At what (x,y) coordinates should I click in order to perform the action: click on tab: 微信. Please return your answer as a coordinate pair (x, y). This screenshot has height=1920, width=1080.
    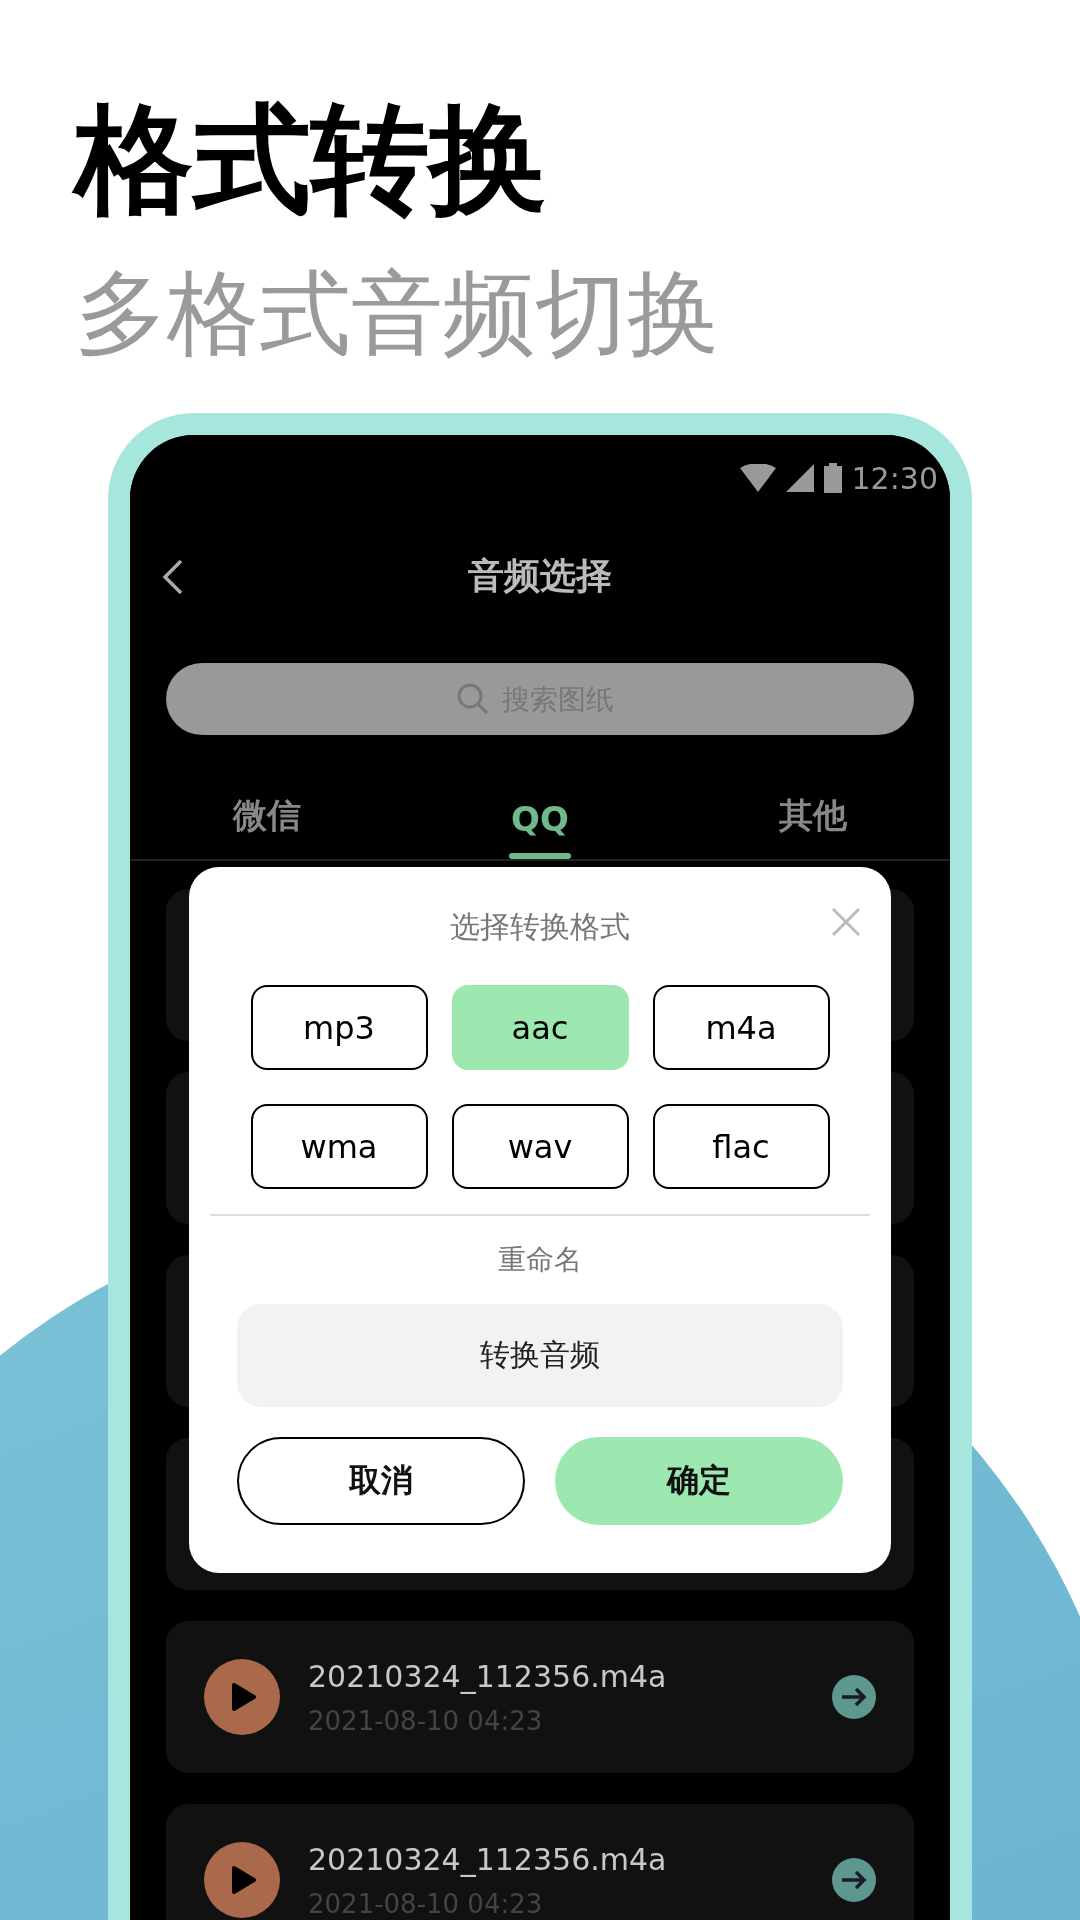
    Looking at the image, I should click on (267, 797).